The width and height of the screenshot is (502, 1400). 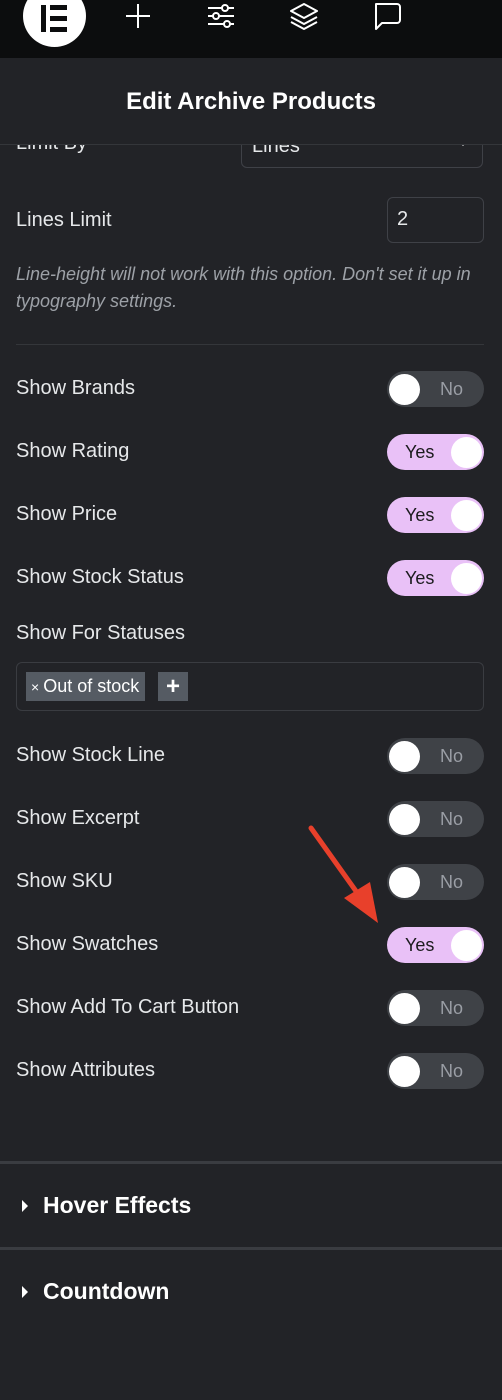 I want to click on show-price-label: Show Price, so click(x=67, y=514).